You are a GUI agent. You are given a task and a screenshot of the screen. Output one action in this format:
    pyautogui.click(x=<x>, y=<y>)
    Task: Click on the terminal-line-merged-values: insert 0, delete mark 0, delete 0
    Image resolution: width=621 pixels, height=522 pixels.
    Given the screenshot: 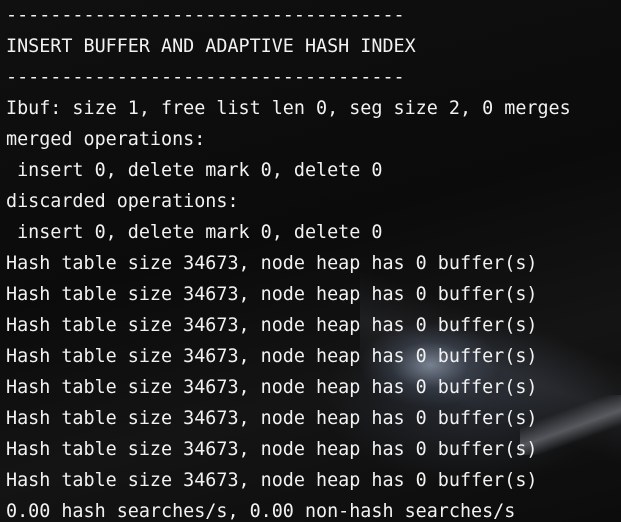 What is the action you would take?
    pyautogui.click(x=194, y=170)
    